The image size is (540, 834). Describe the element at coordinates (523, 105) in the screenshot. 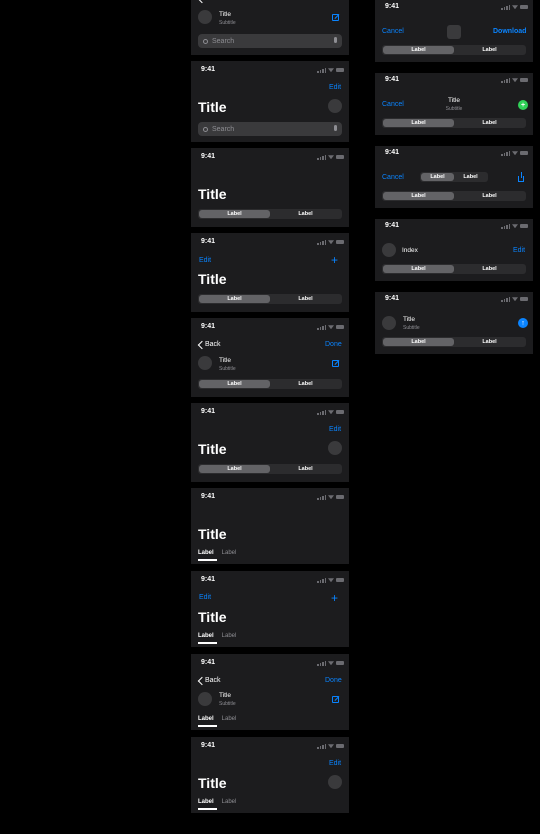

I see `plus-circle-icon: +` at that location.